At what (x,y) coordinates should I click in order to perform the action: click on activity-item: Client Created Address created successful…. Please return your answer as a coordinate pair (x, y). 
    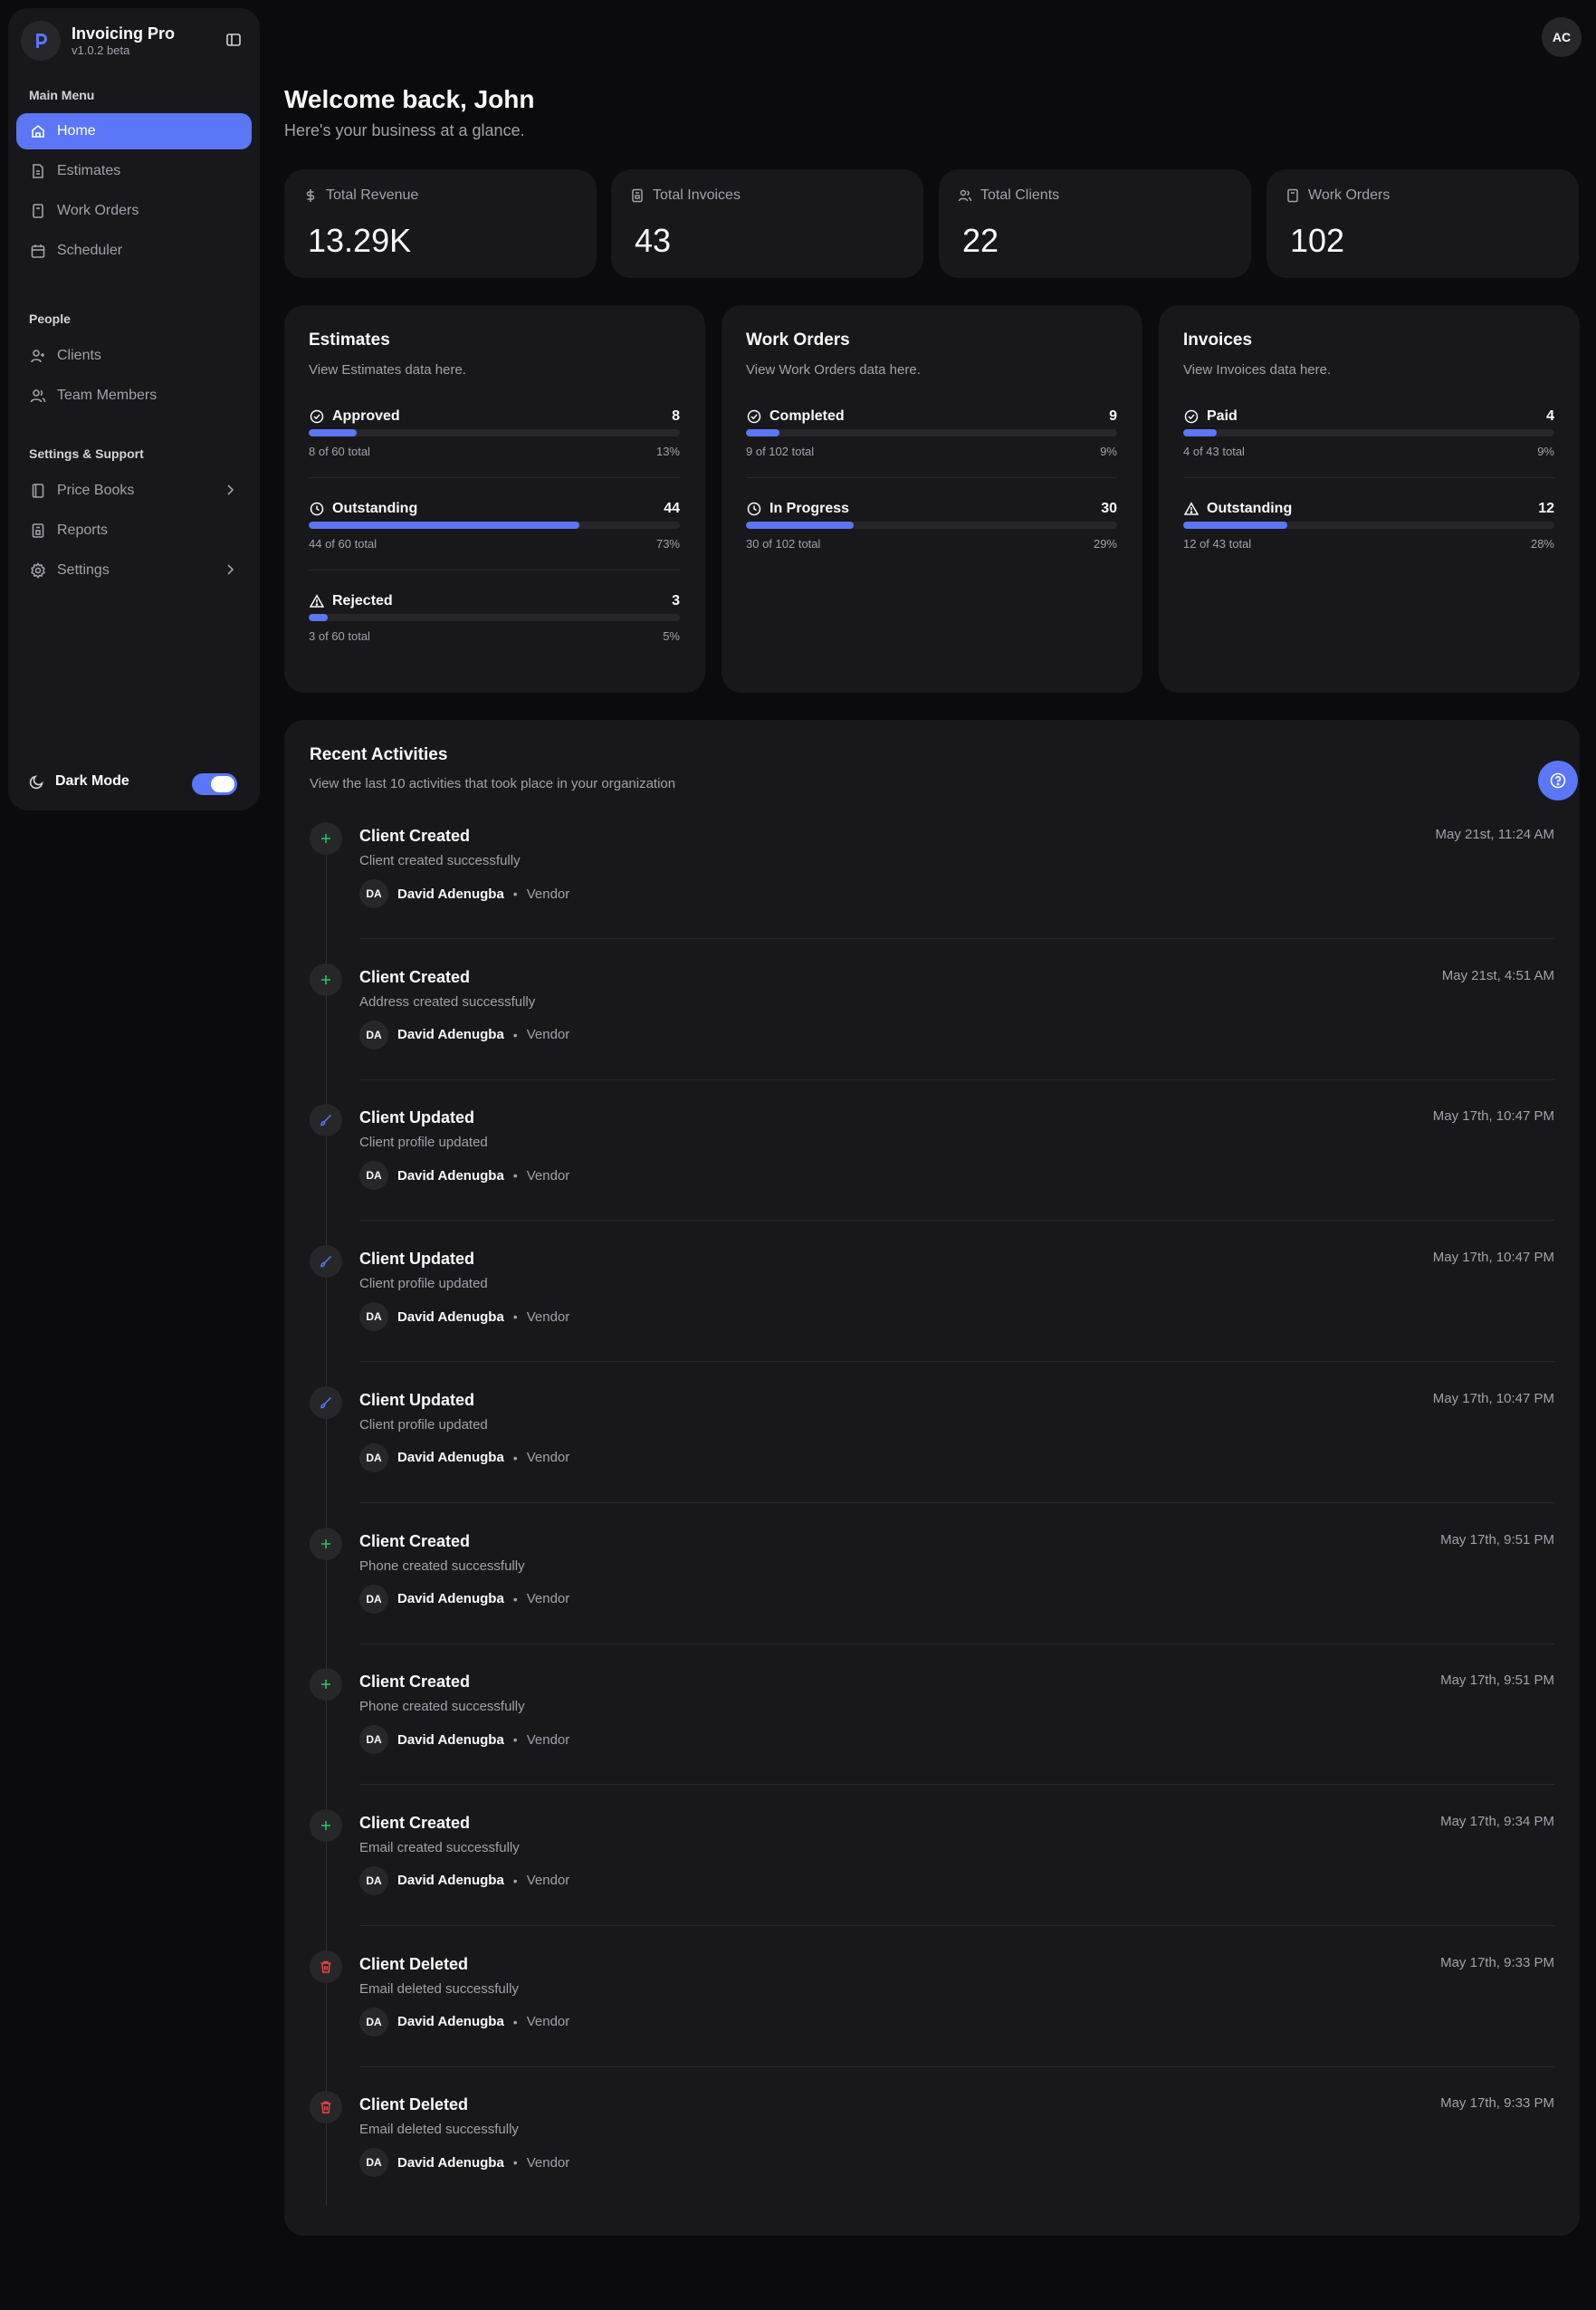
    Looking at the image, I should click on (932, 1034).